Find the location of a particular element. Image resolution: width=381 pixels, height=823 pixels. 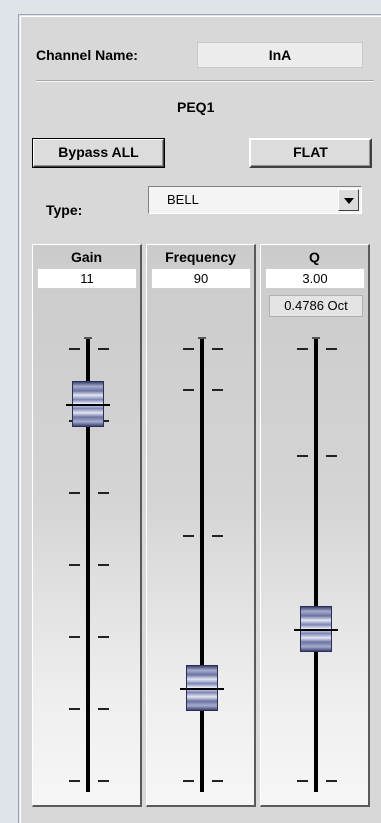

gain-title: Gain is located at coordinates (86, 257).